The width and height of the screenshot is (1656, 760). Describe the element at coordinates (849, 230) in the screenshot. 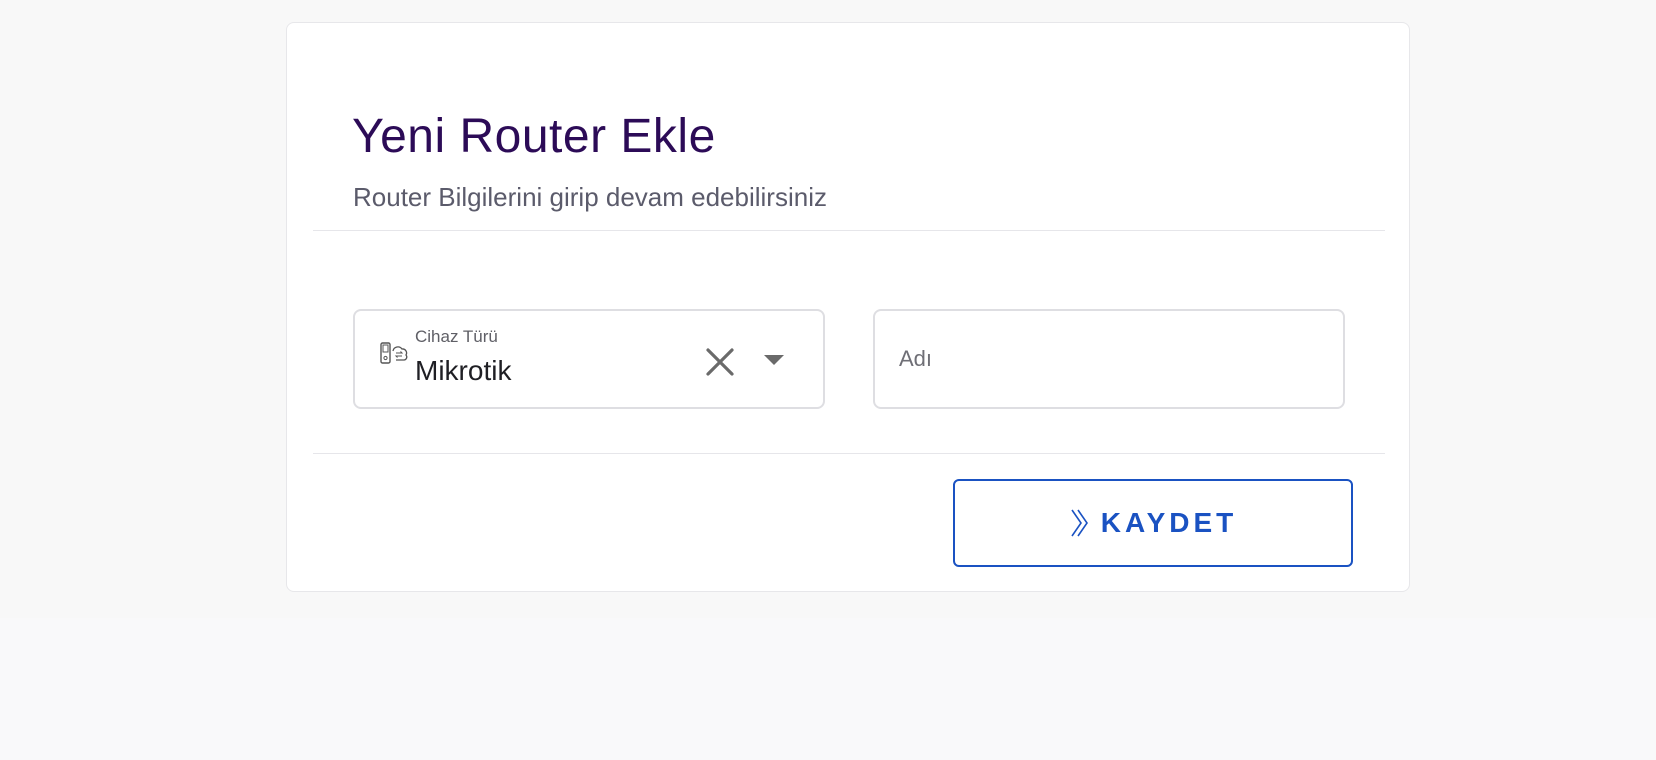

I see `header-divider` at that location.